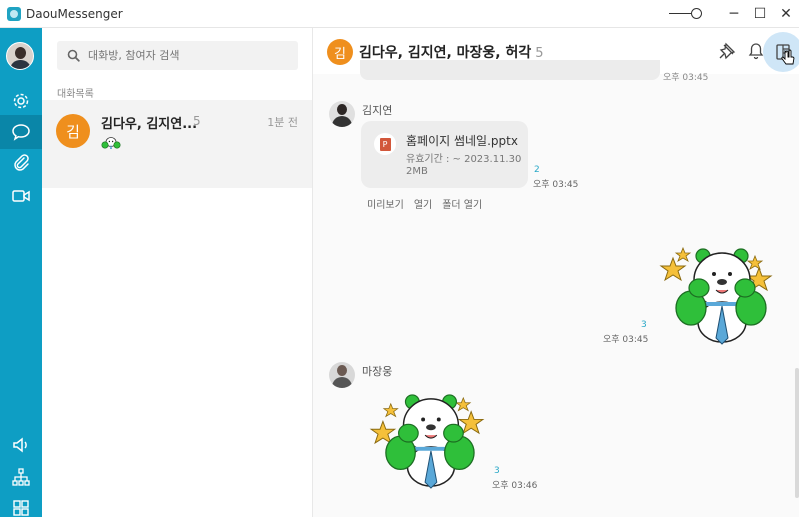 The image size is (799, 517). I want to click on side-panel-button, so click(781, 52).